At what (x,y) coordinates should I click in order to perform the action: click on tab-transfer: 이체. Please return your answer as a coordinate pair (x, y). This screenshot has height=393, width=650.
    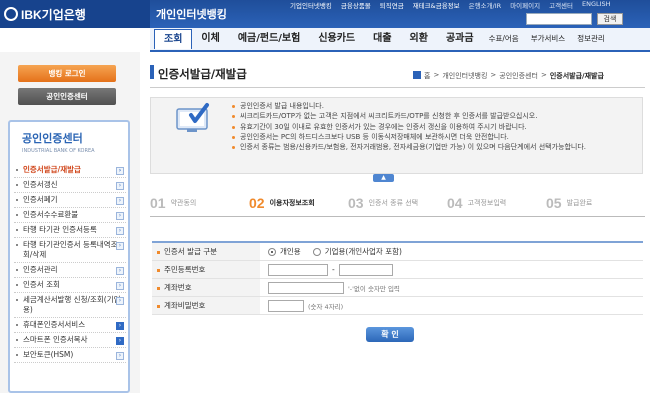
    Looking at the image, I should click on (210, 39).